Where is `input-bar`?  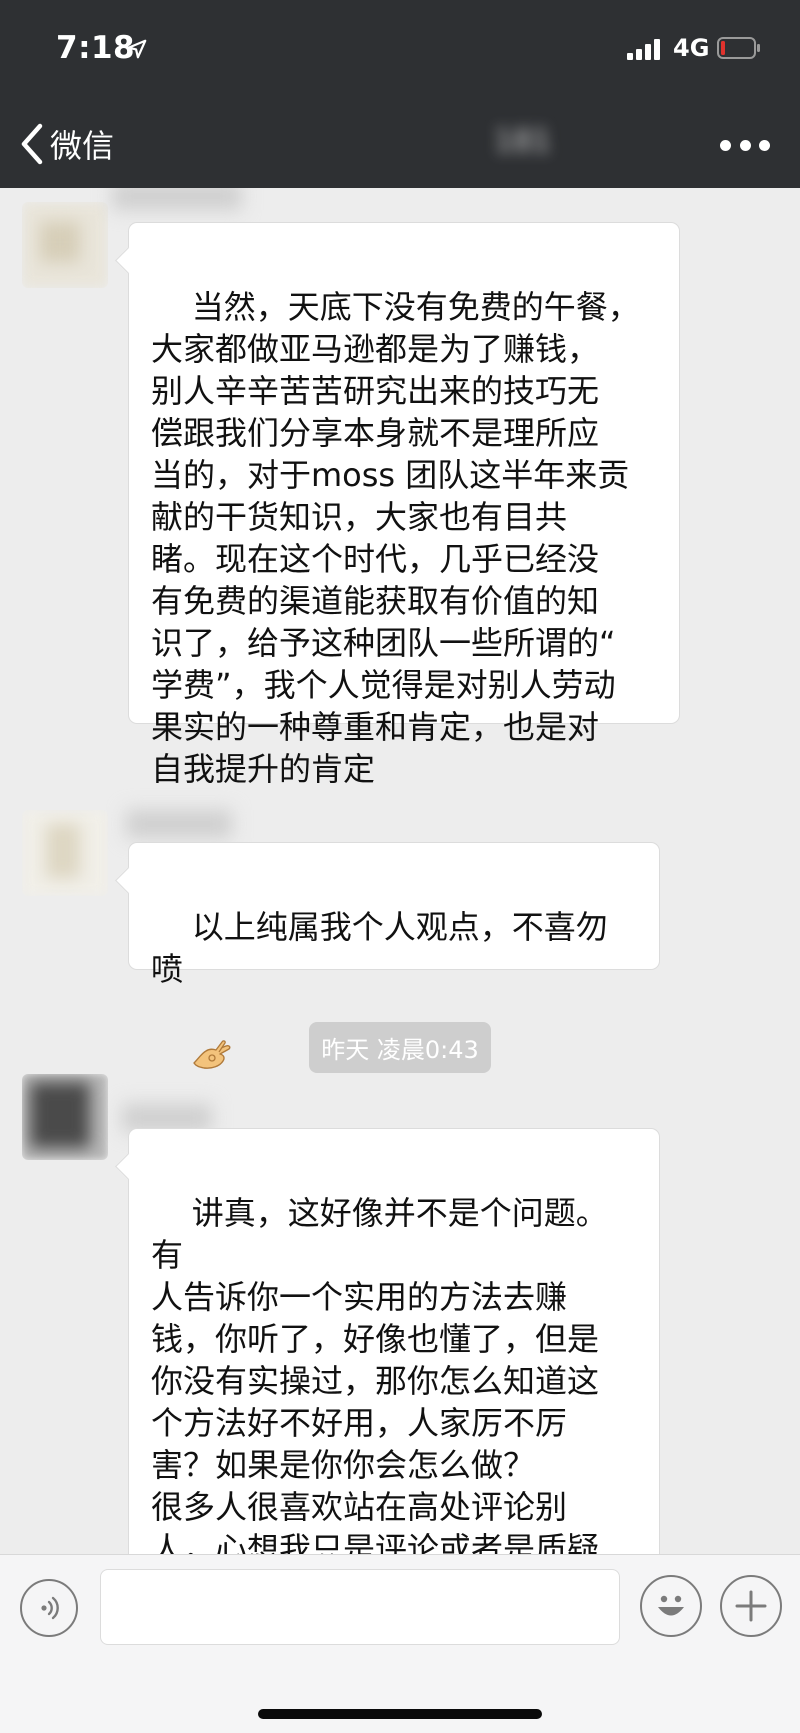
input-bar is located at coordinates (400, 1643).